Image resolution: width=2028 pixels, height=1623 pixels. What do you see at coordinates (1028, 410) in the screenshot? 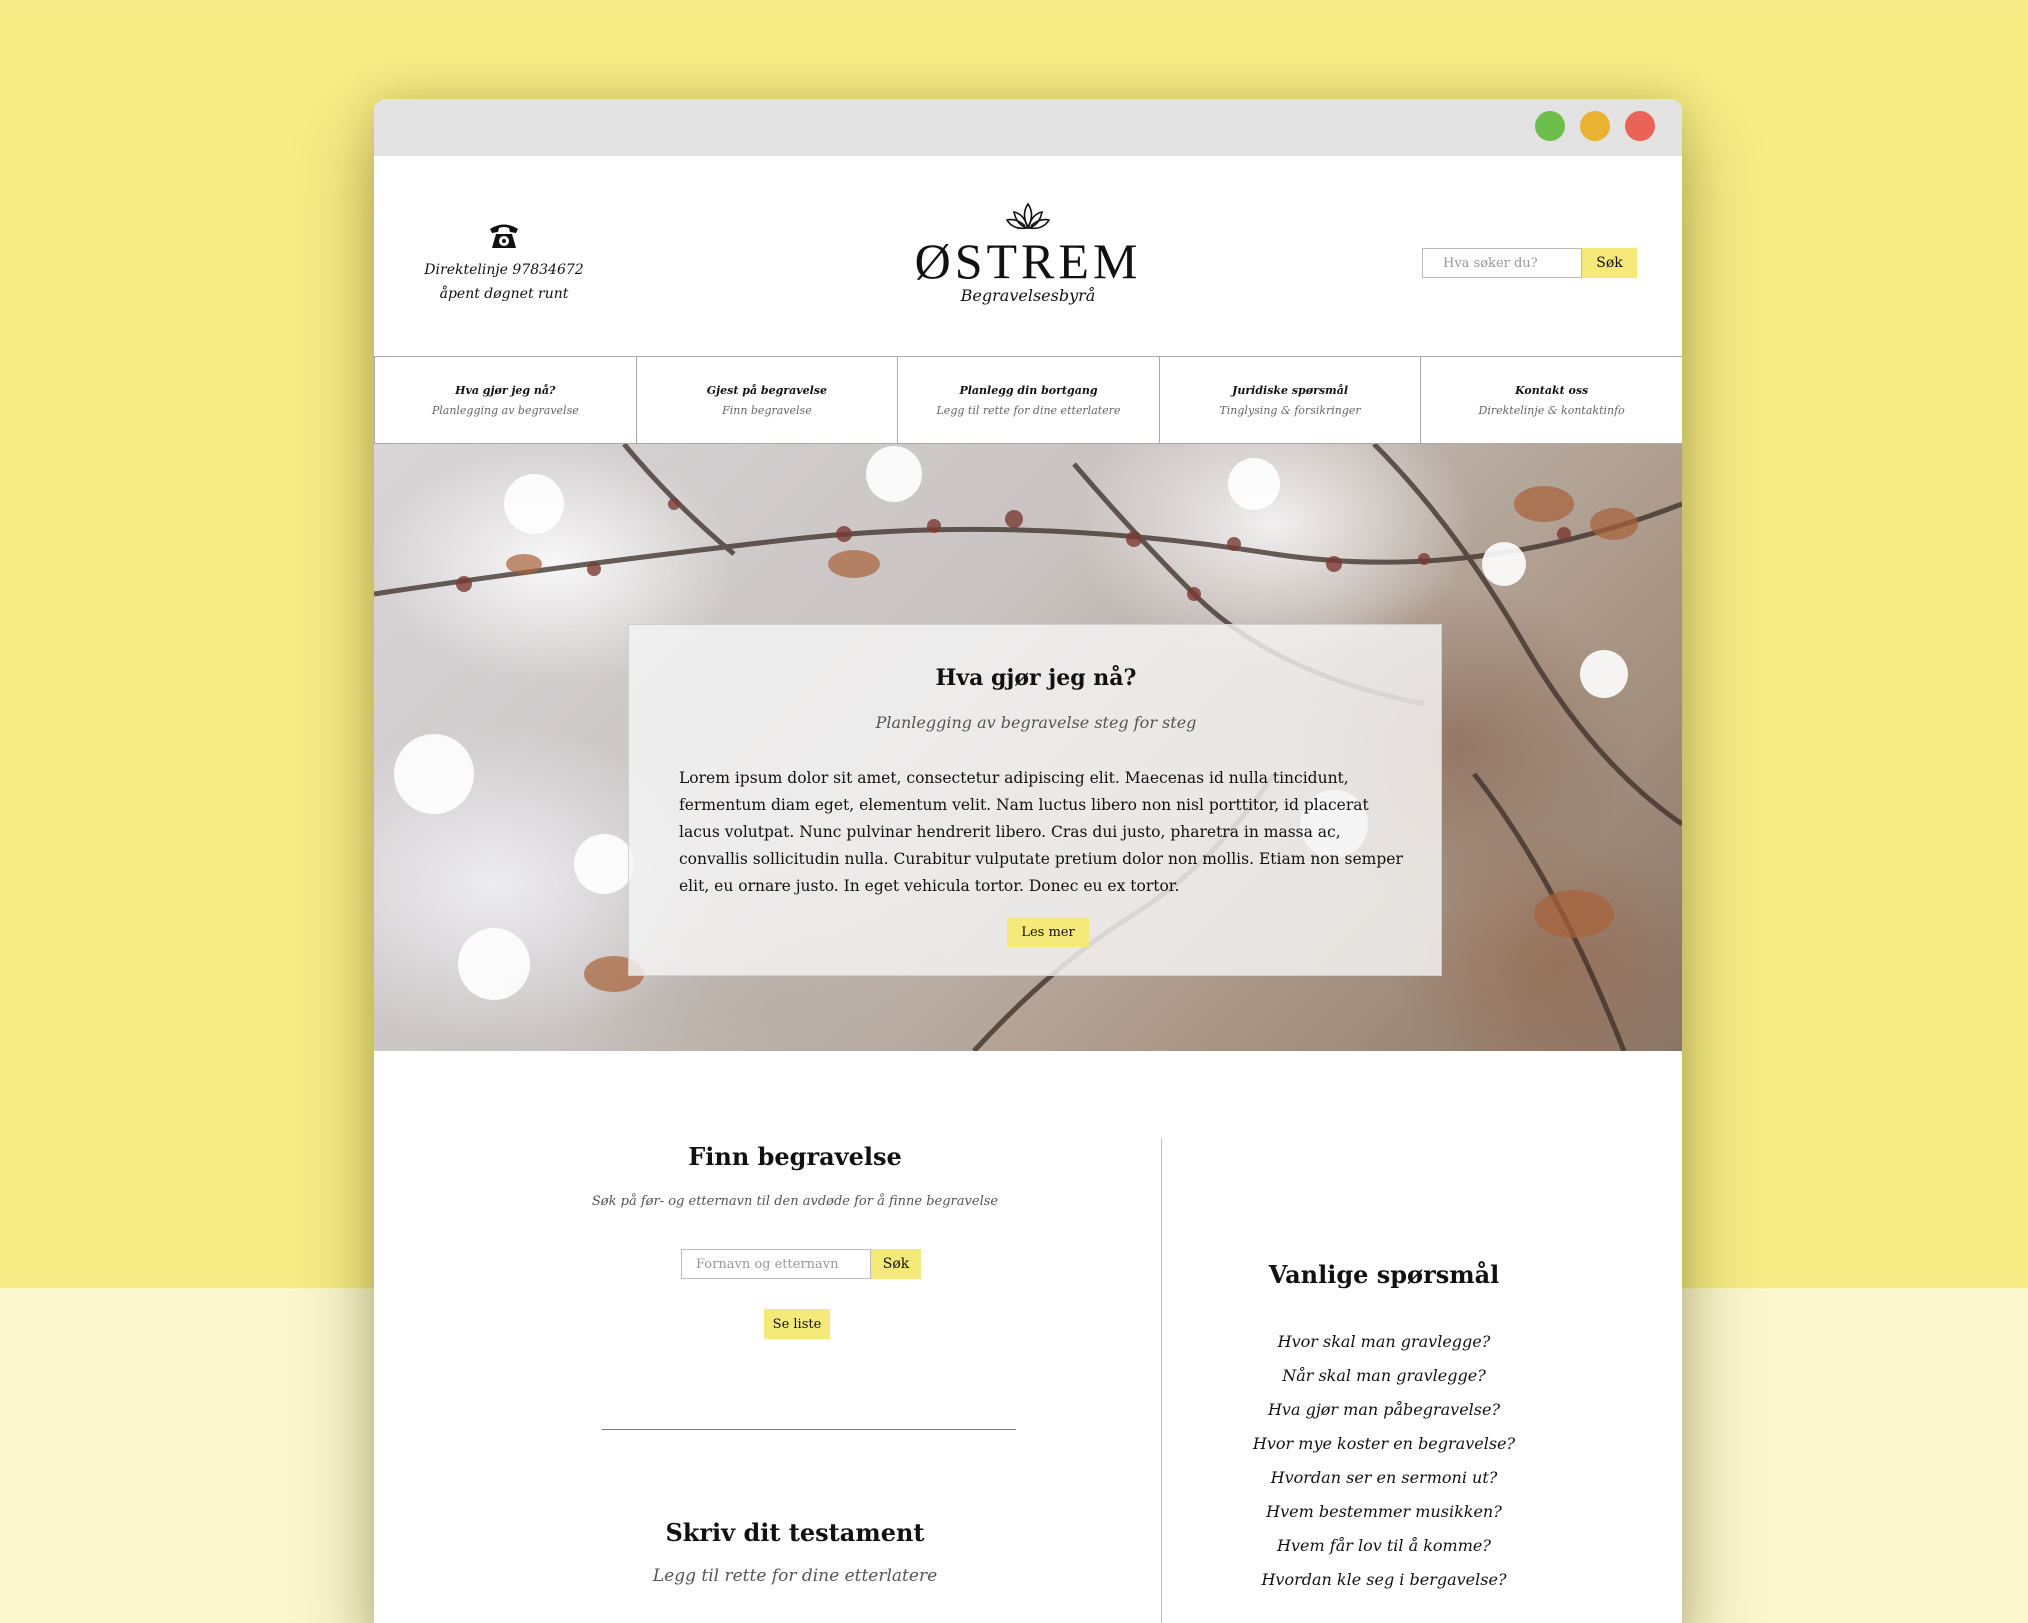
I see `nav-item-subtitle: Legg til rette for dine etterlatere` at bounding box center [1028, 410].